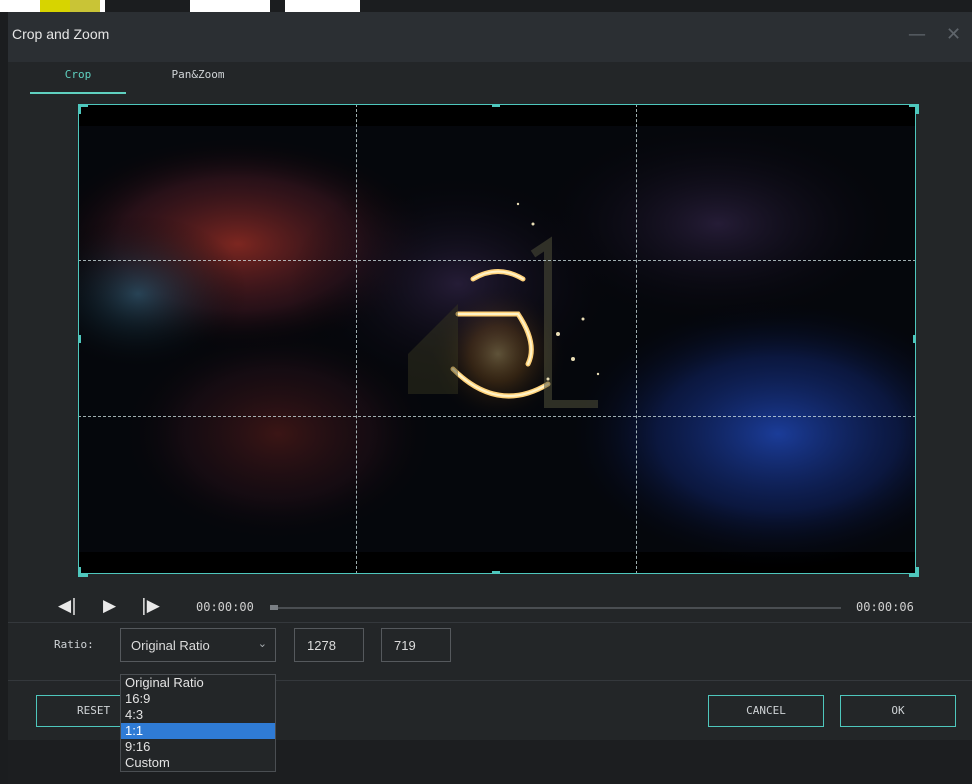 This screenshot has height=784, width=972. Describe the element at coordinates (490, 622) in the screenshot. I see `divider` at that location.